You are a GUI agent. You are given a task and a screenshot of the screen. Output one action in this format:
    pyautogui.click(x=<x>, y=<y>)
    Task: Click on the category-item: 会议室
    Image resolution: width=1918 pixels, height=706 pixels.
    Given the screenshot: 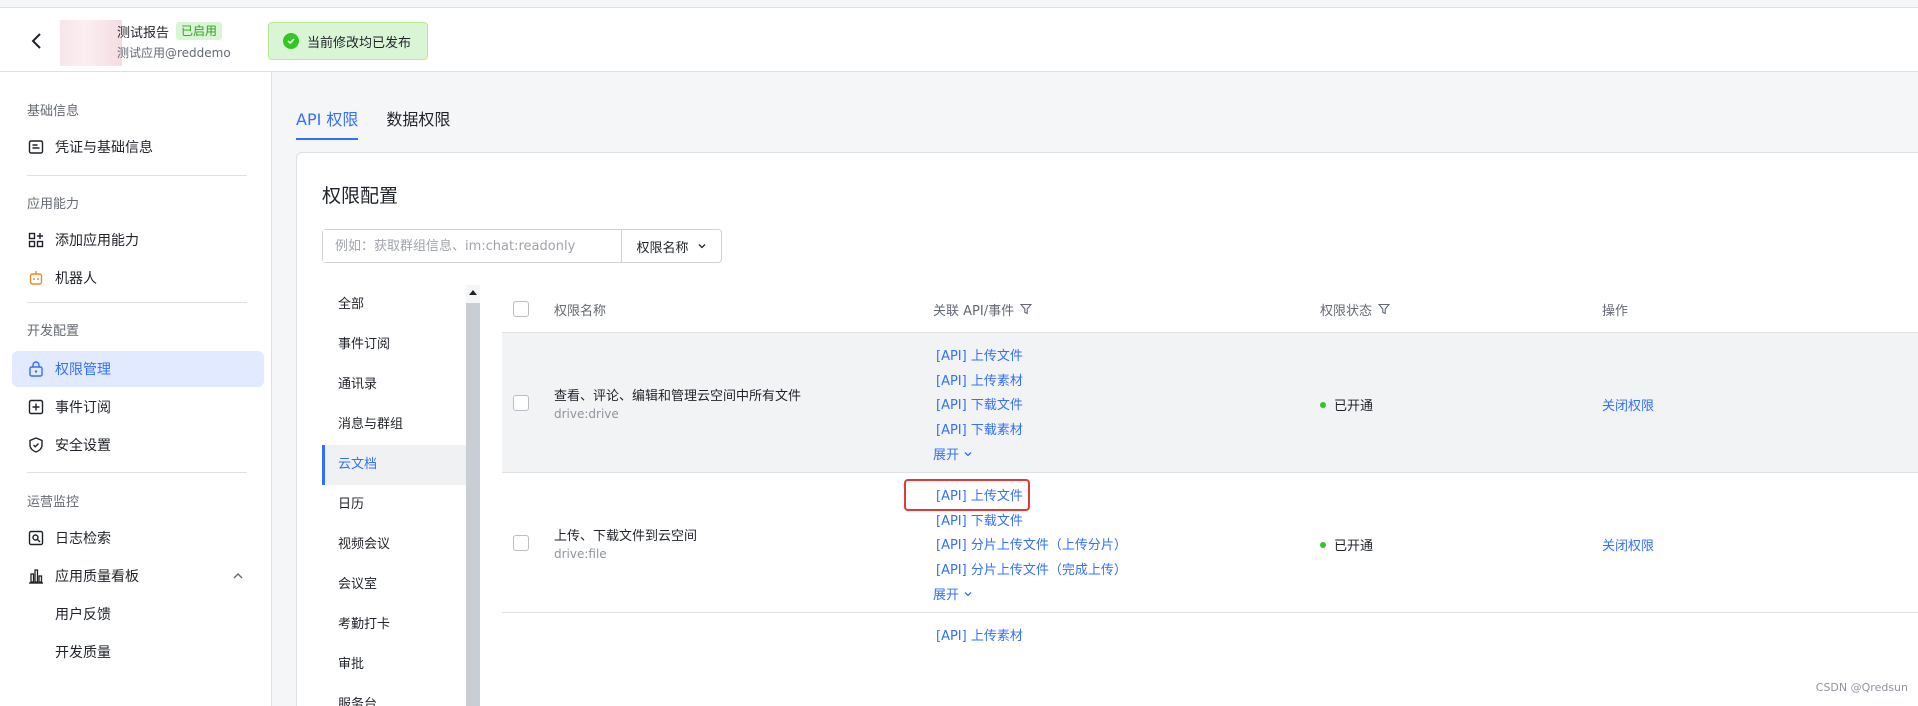 What is the action you would take?
    pyautogui.click(x=401, y=585)
    